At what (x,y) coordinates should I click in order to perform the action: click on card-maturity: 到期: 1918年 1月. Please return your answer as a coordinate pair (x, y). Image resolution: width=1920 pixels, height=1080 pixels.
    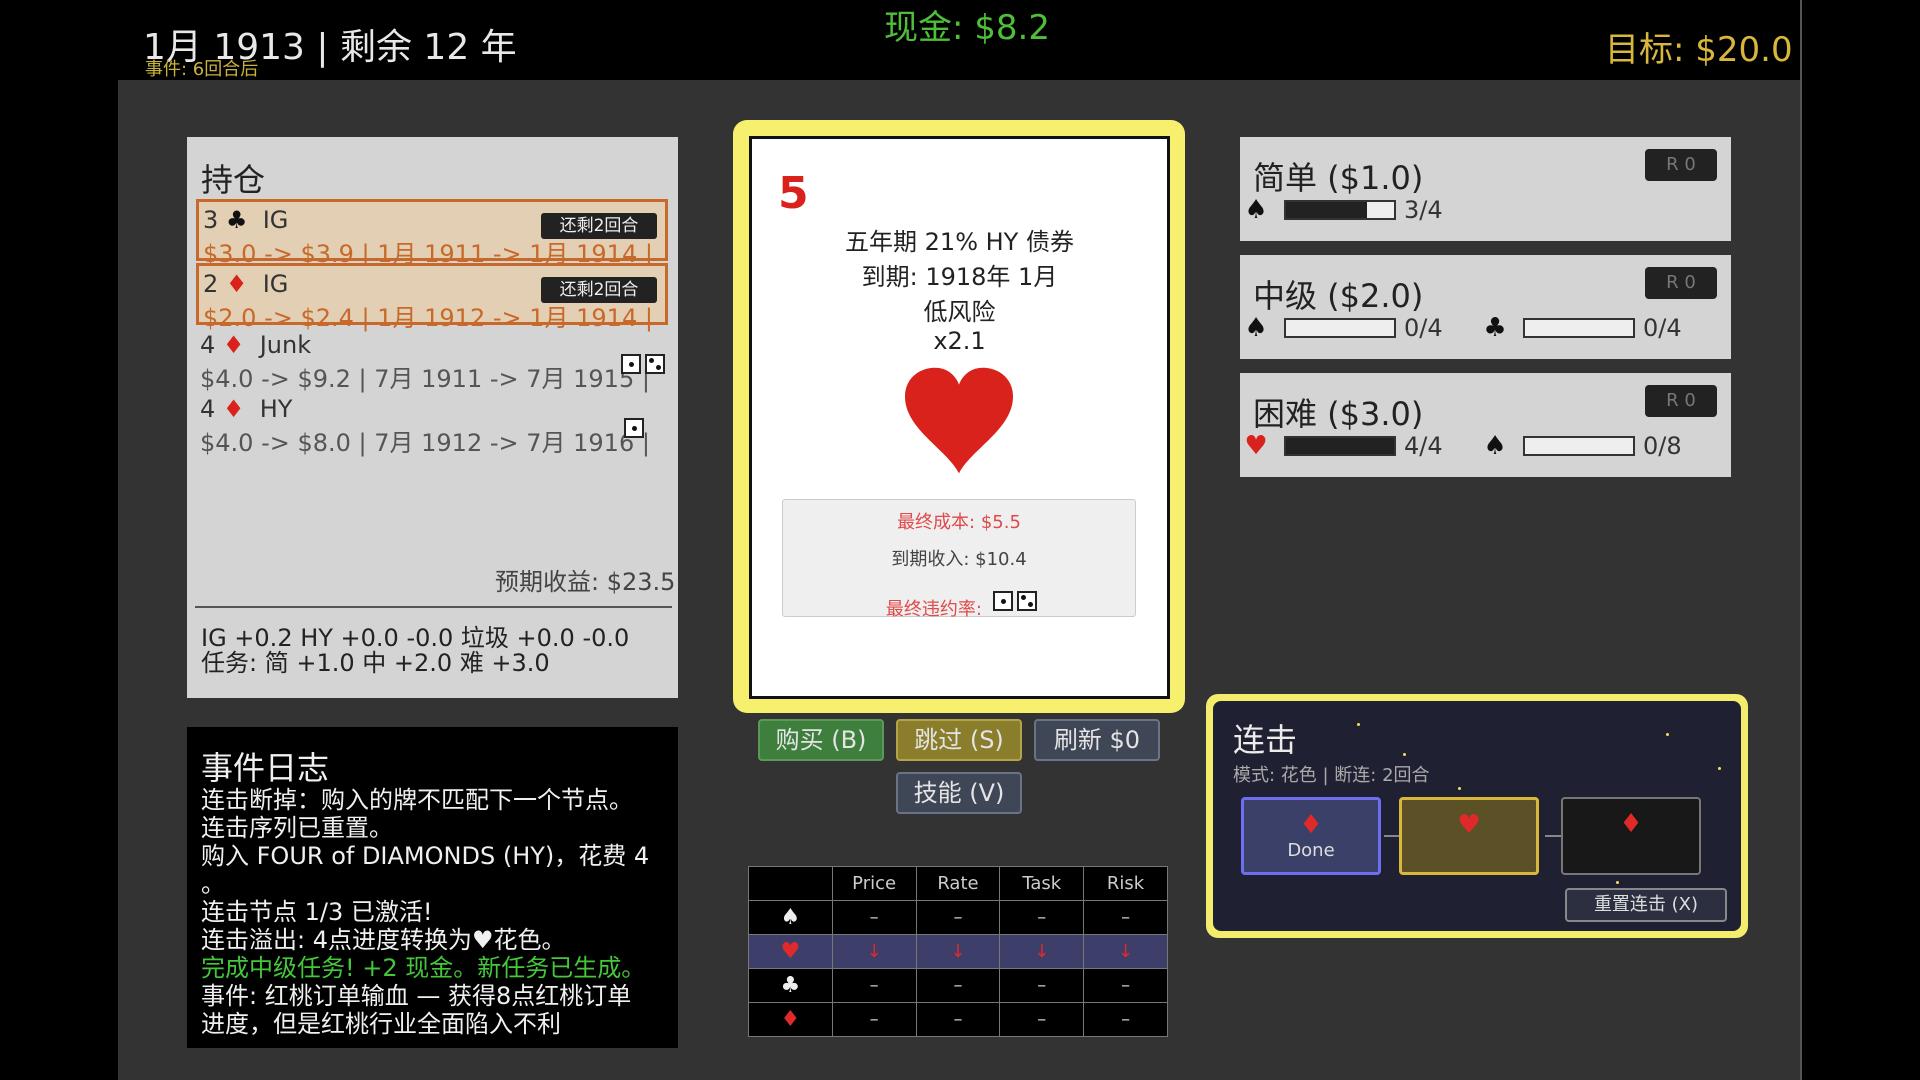
    Looking at the image, I should click on (959, 277).